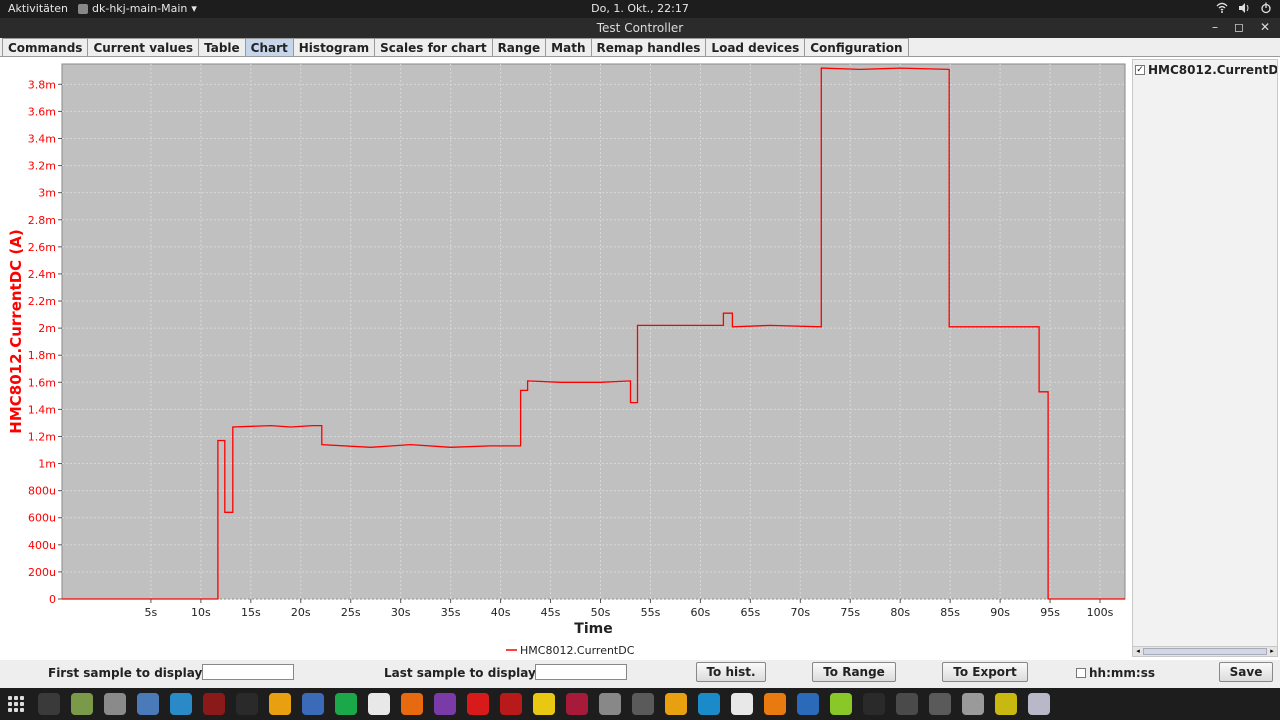 The height and width of the screenshot is (720, 1280). Describe the element at coordinates (731, 672) in the screenshot. I see `to-hist-button: To hist.` at that location.